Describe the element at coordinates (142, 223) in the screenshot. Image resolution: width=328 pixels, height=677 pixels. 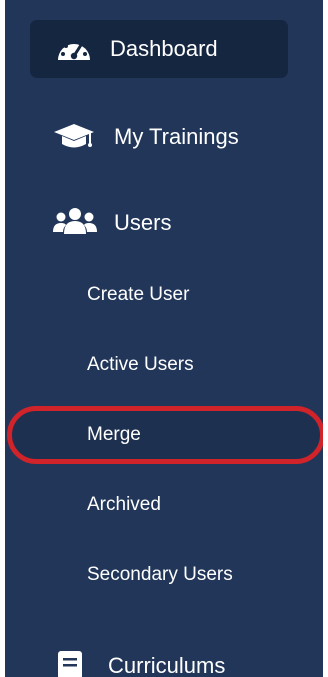
I see `sidebar-item-users: Users` at that location.